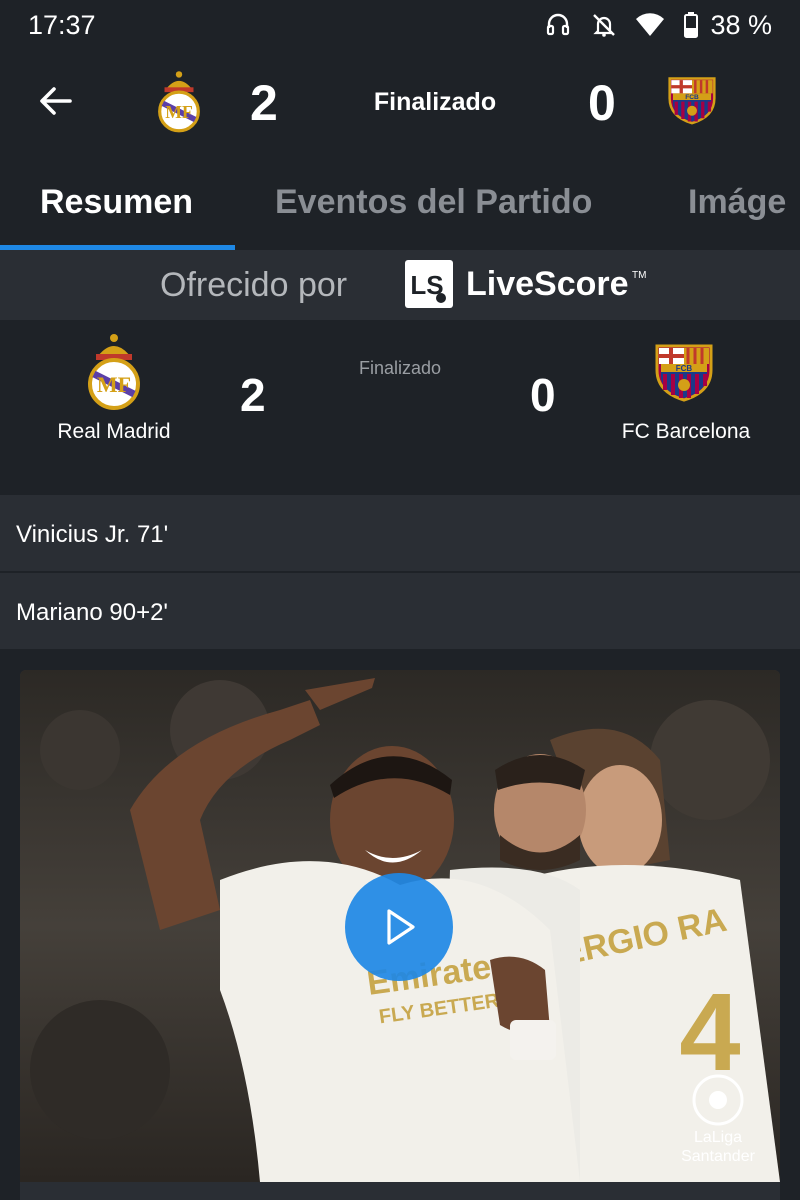 This screenshot has width=800, height=1200. What do you see at coordinates (639, 275) in the screenshot?
I see `livescore-trademark: TM` at bounding box center [639, 275].